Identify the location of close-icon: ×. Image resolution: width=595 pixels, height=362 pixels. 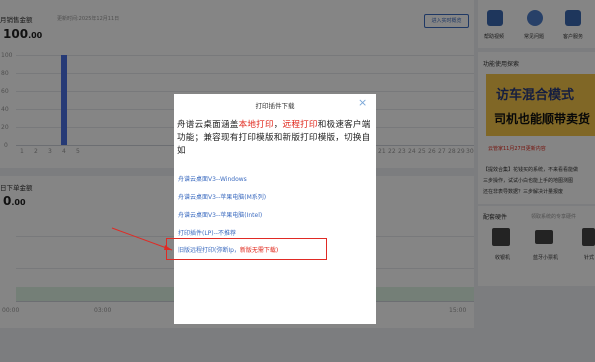
(362, 102).